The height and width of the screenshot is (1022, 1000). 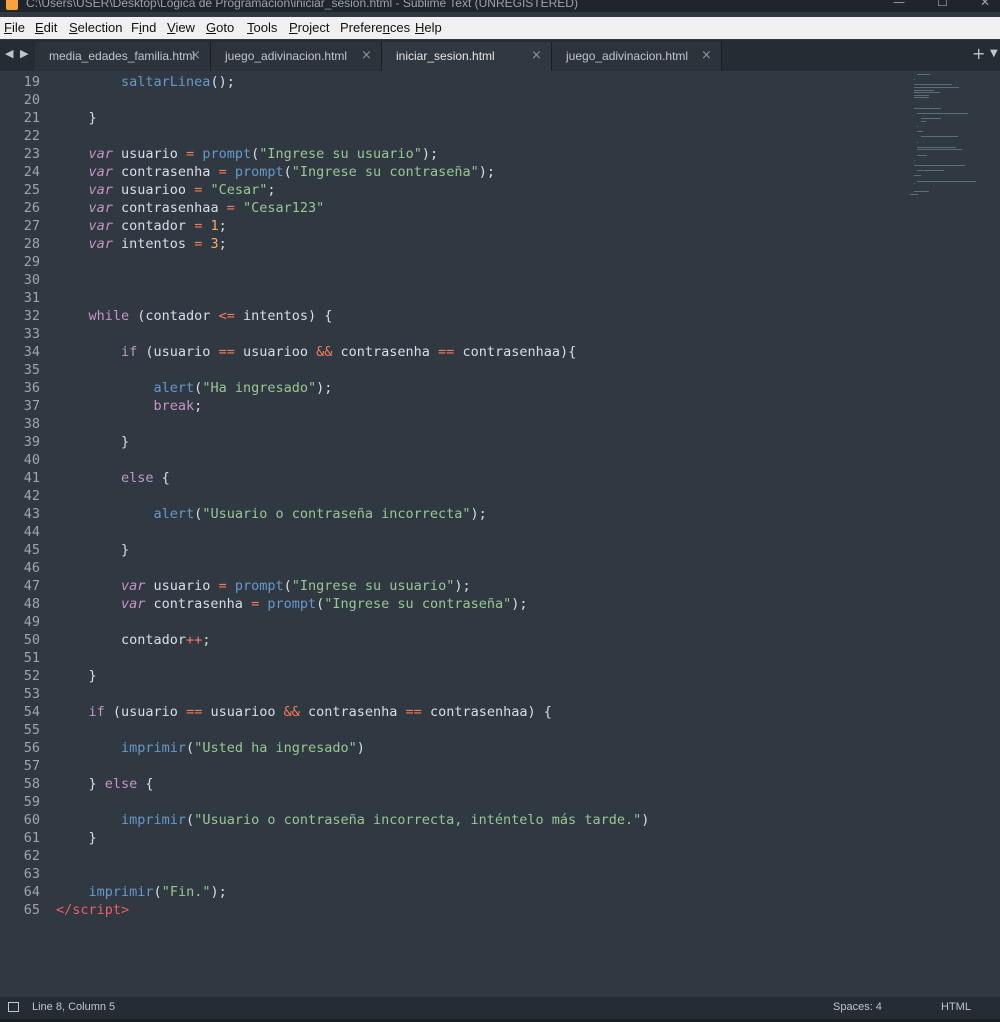 What do you see at coordinates (105, 478) in the screenshot?
I see `code-token: else` at bounding box center [105, 478].